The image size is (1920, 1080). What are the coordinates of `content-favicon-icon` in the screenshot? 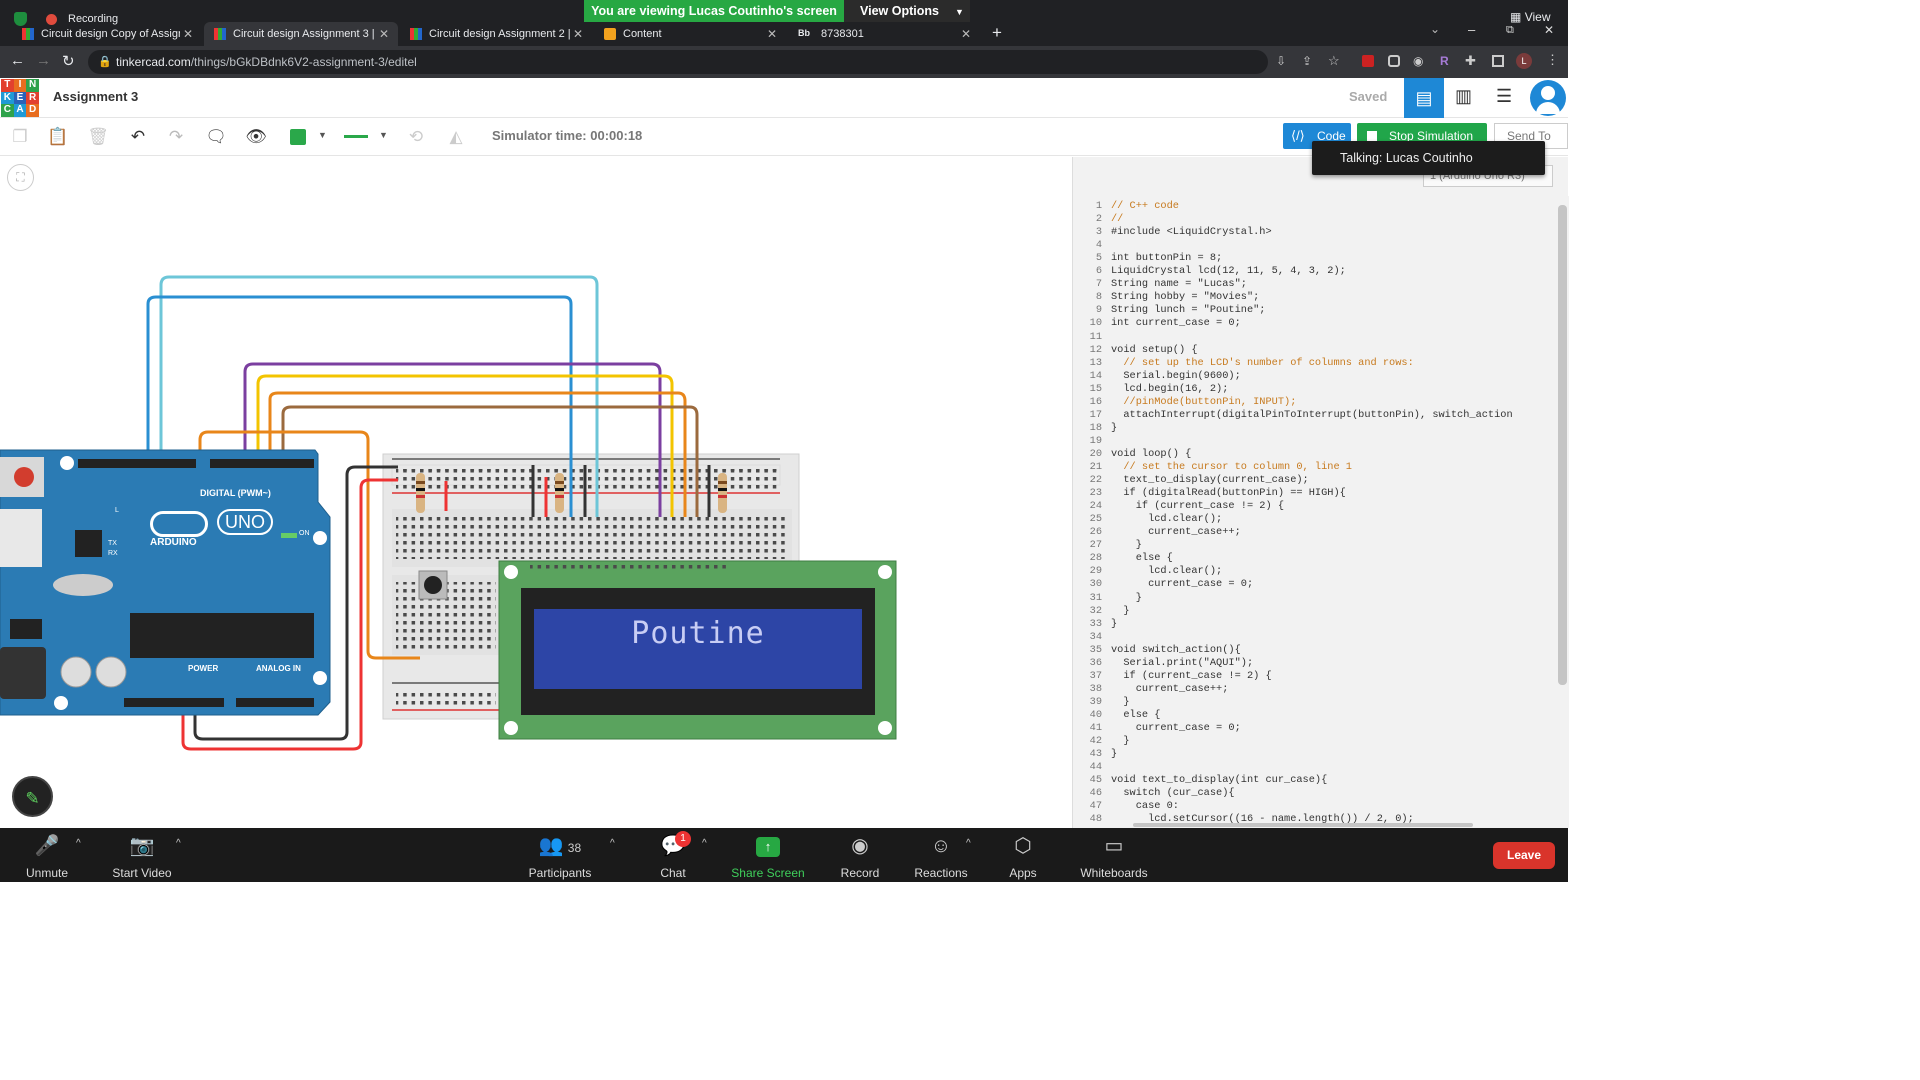 It's located at (610, 34).